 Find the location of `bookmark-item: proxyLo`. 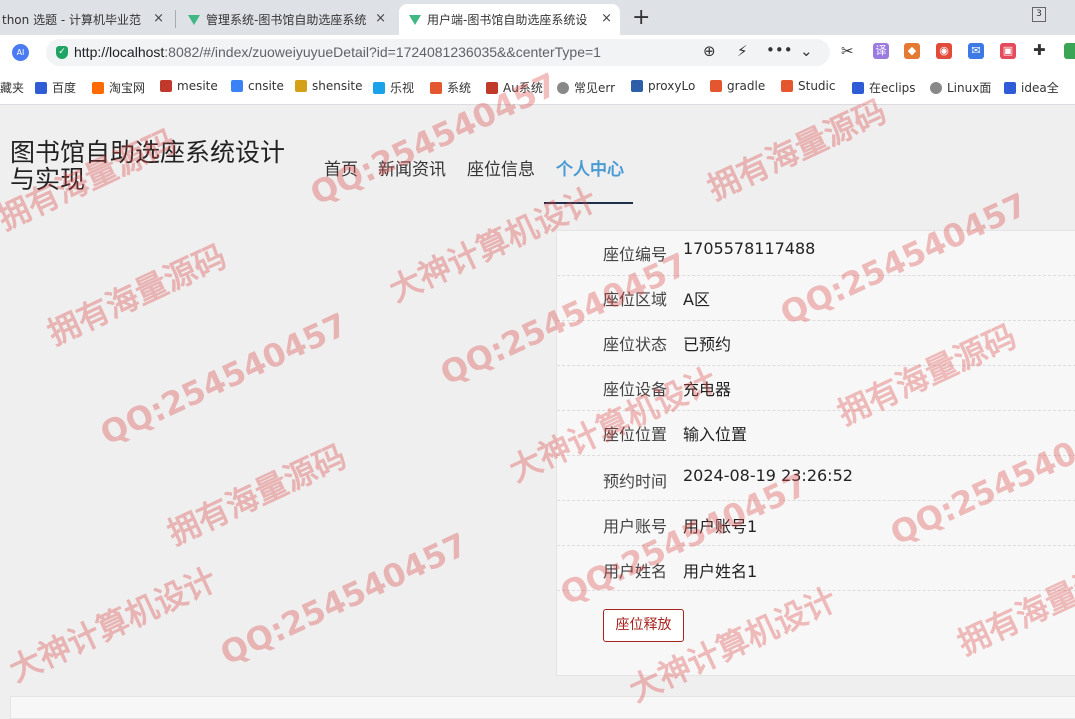

bookmark-item: proxyLo is located at coordinates (663, 86).